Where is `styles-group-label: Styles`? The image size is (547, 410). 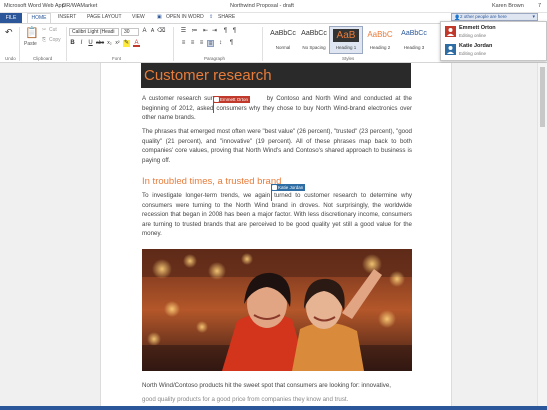 styles-group-label: Styles is located at coordinates (348, 58).